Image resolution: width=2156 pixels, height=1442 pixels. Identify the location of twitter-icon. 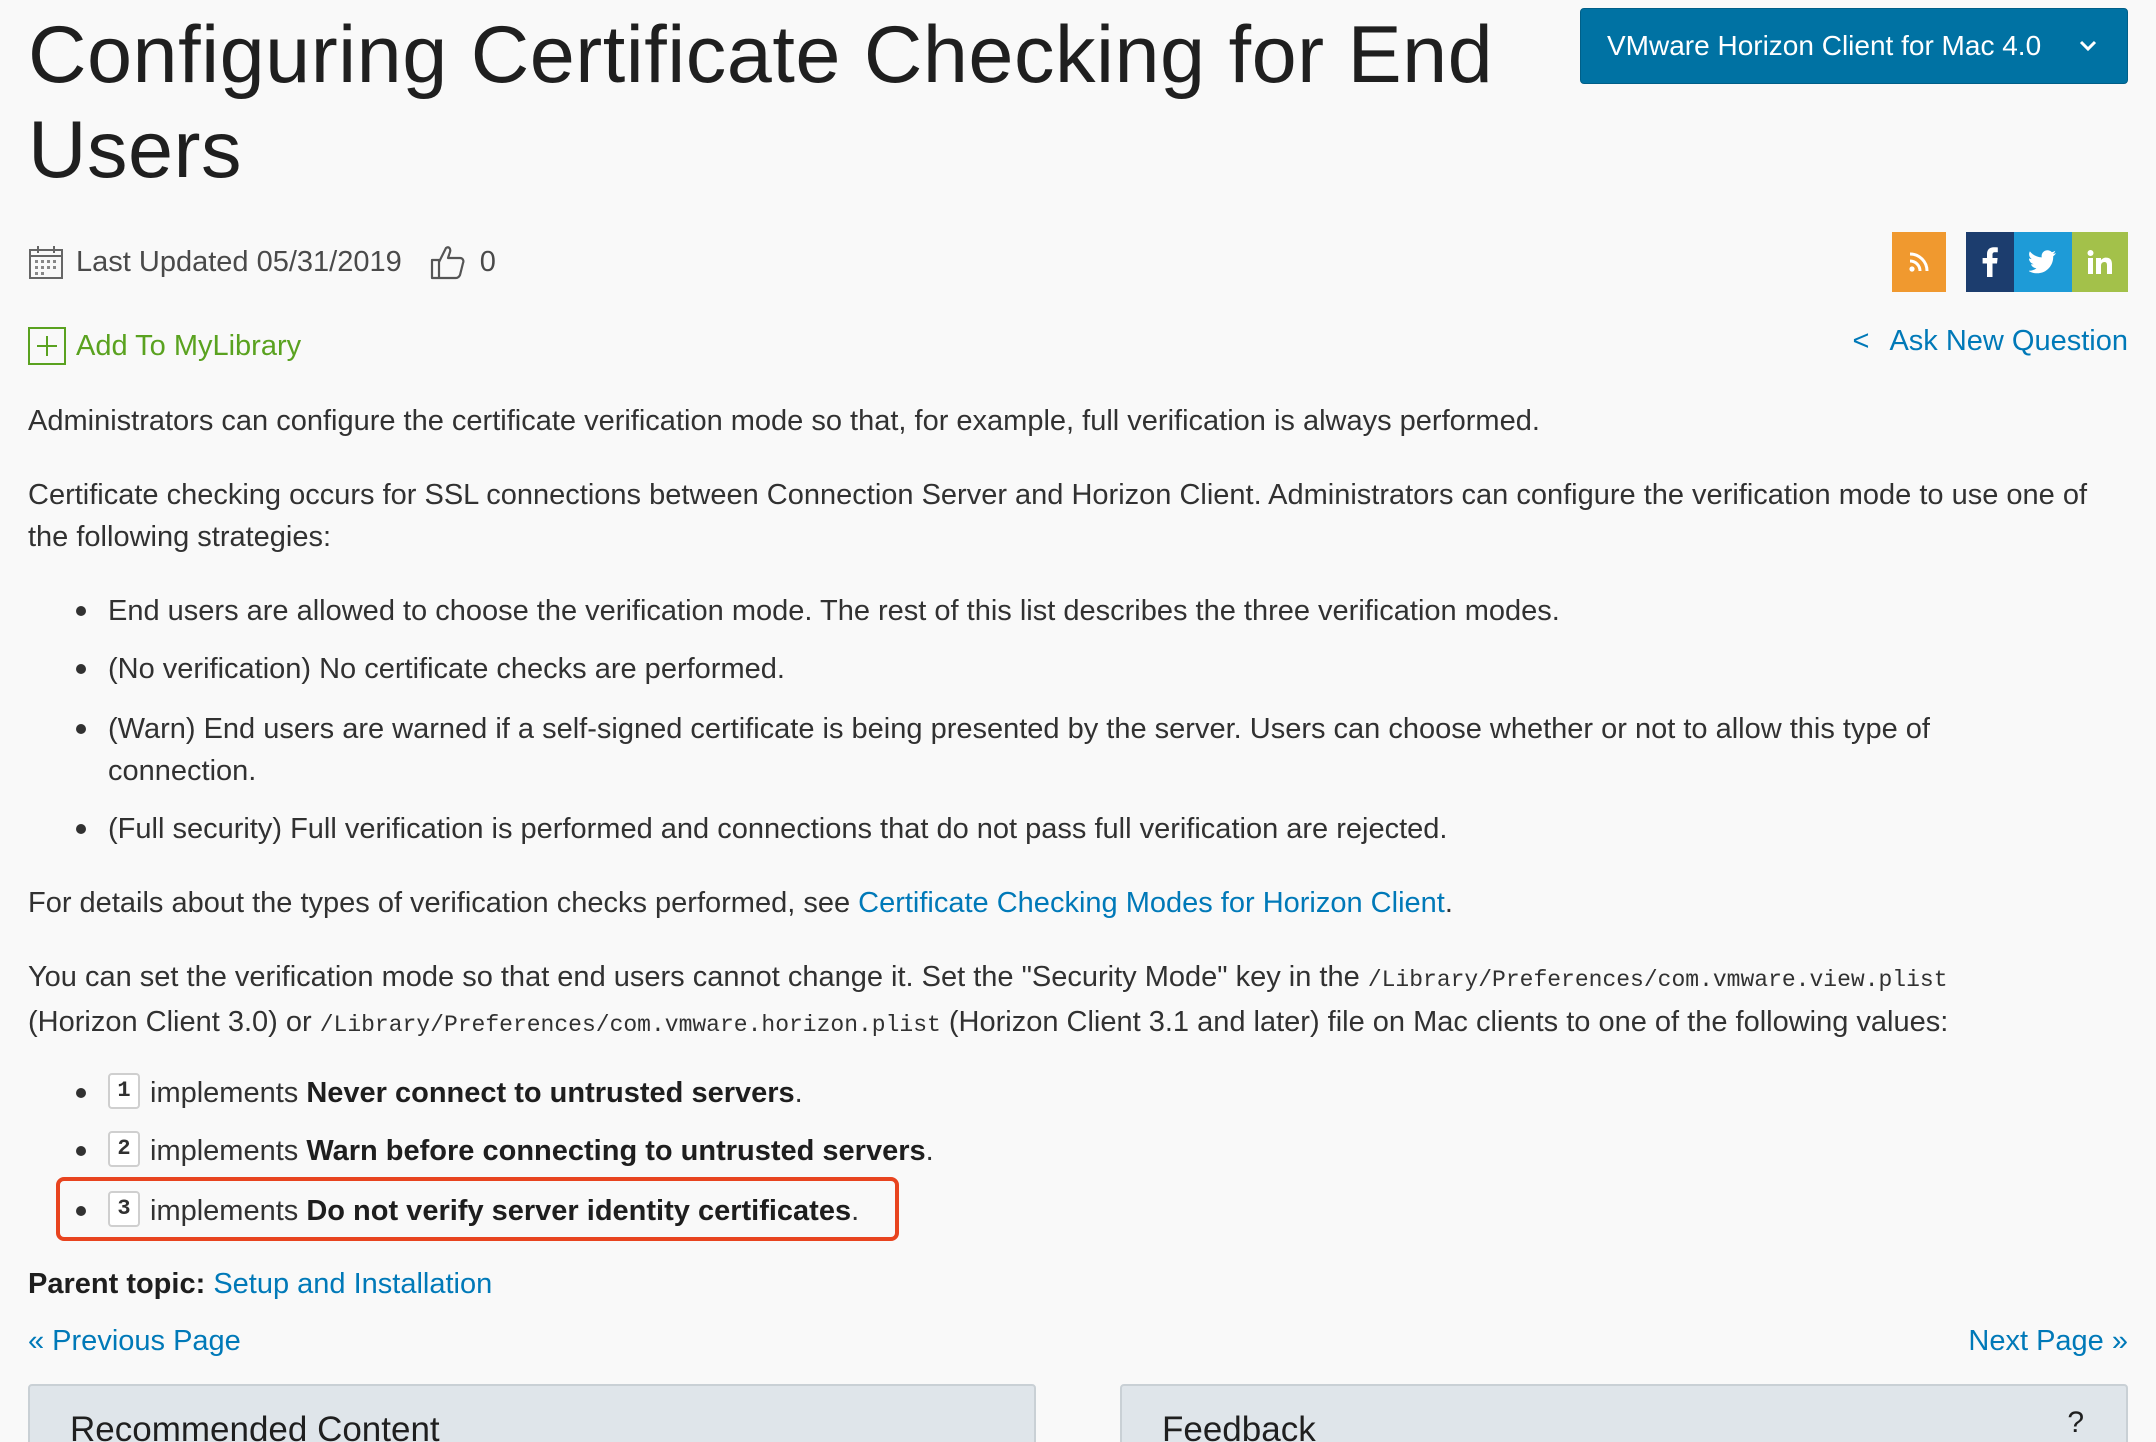
(2042, 262).